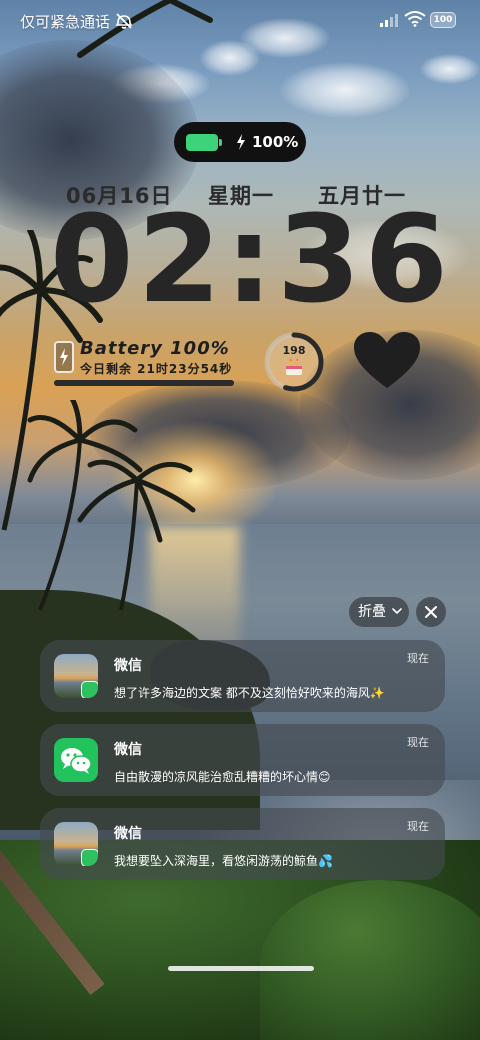 This screenshot has width=480, height=1040. What do you see at coordinates (124, 21) in the screenshot?
I see `mute-icon` at bounding box center [124, 21].